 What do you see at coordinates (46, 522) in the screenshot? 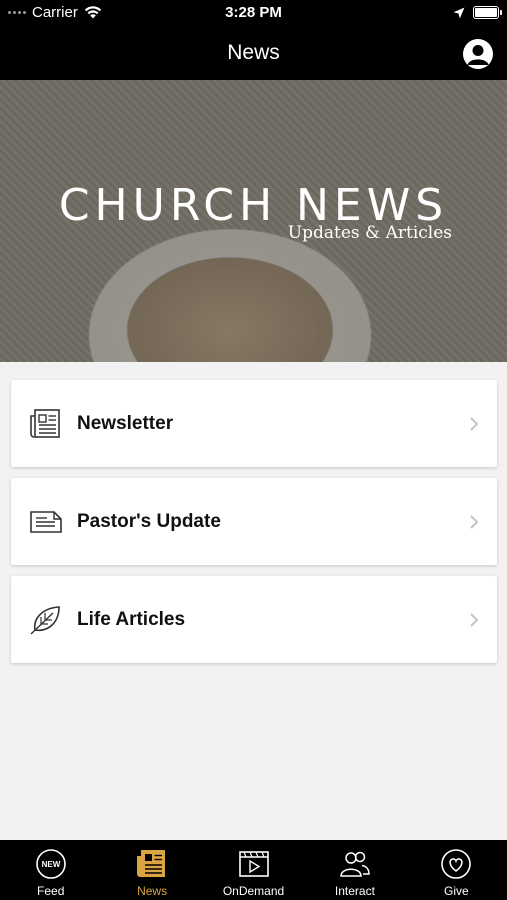
I see `document-icon` at bounding box center [46, 522].